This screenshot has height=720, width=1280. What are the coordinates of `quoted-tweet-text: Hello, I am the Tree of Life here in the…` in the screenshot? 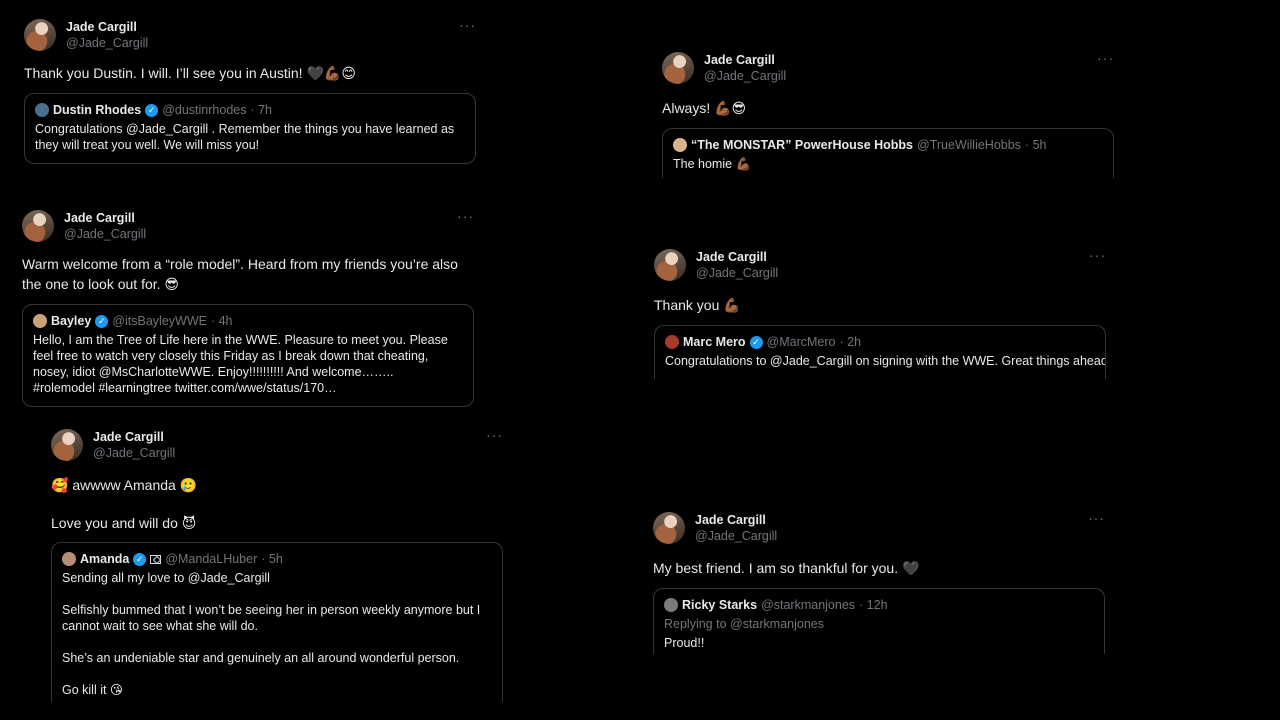 It's located at (240, 364).